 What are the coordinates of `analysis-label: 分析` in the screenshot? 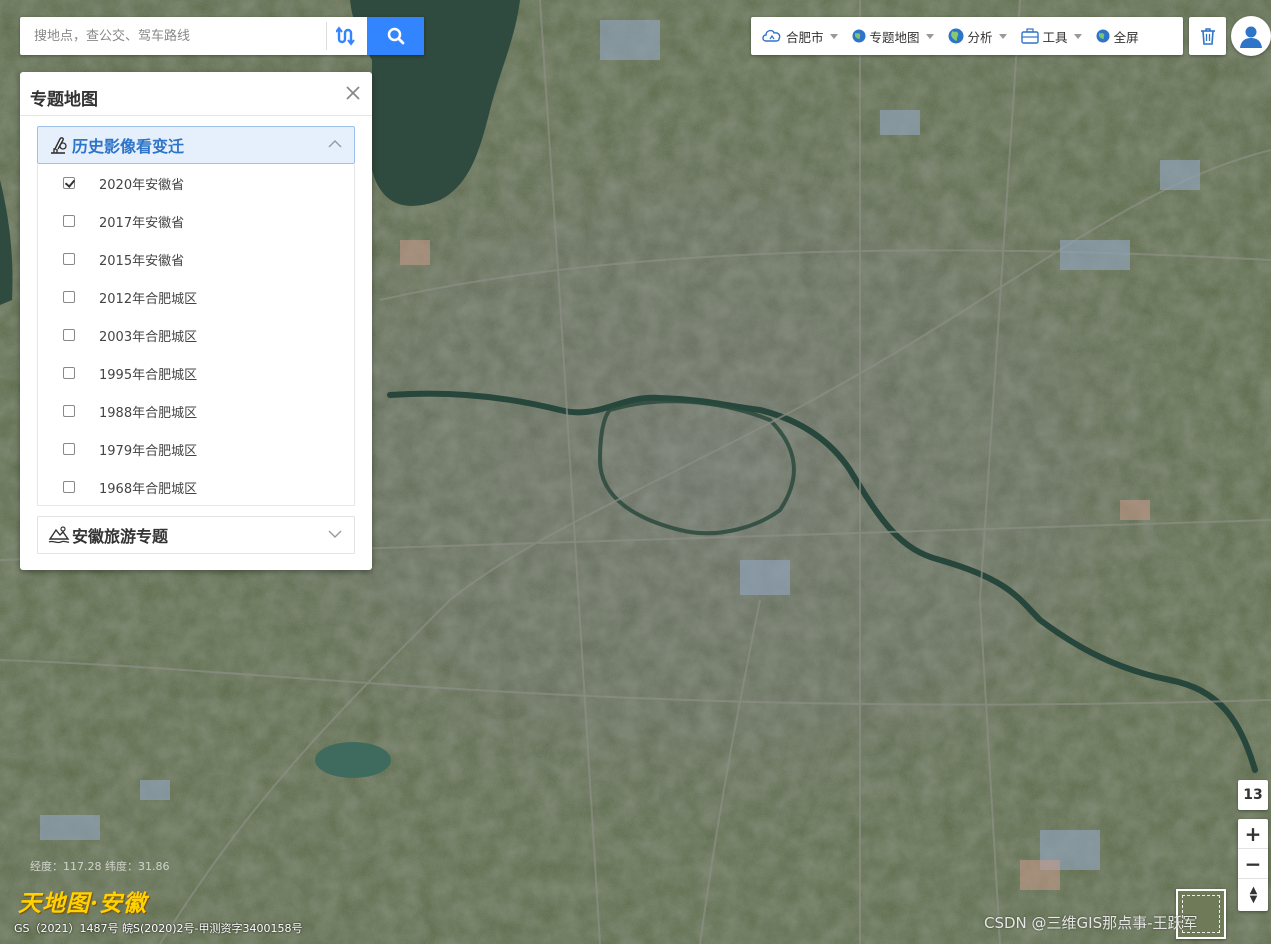 It's located at (980, 37).